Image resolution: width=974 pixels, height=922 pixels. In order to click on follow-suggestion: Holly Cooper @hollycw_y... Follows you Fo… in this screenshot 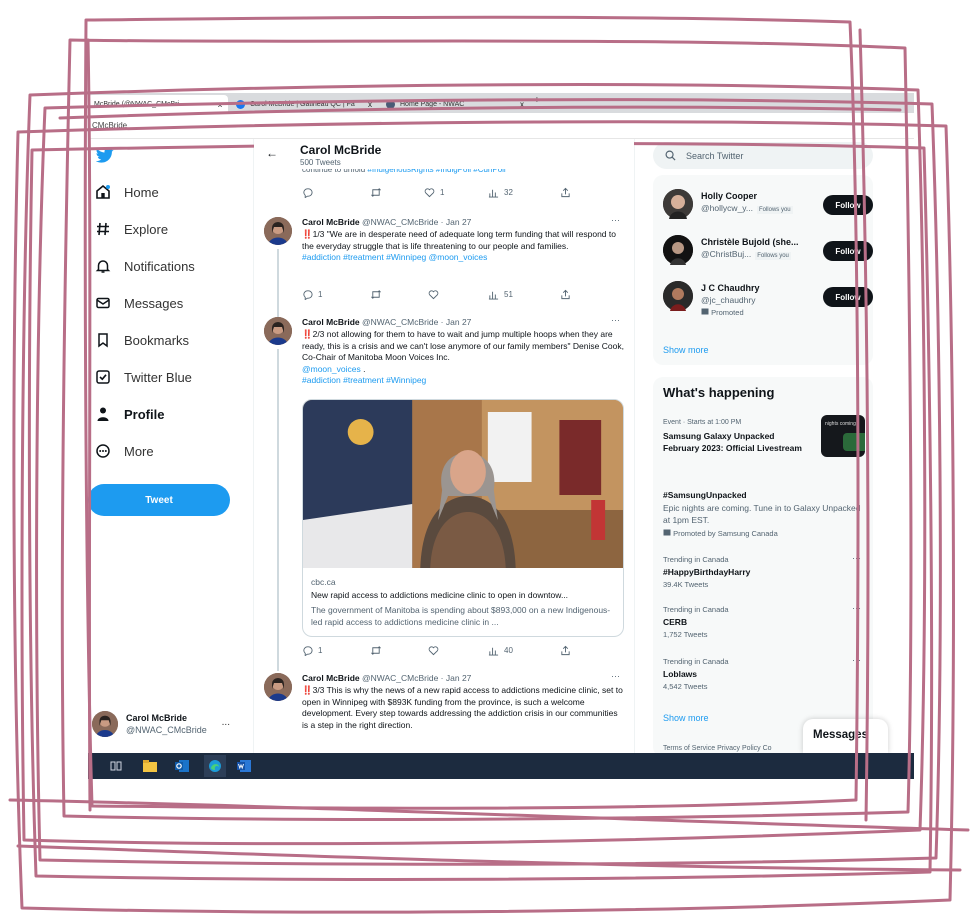, I will do `click(768, 205)`.